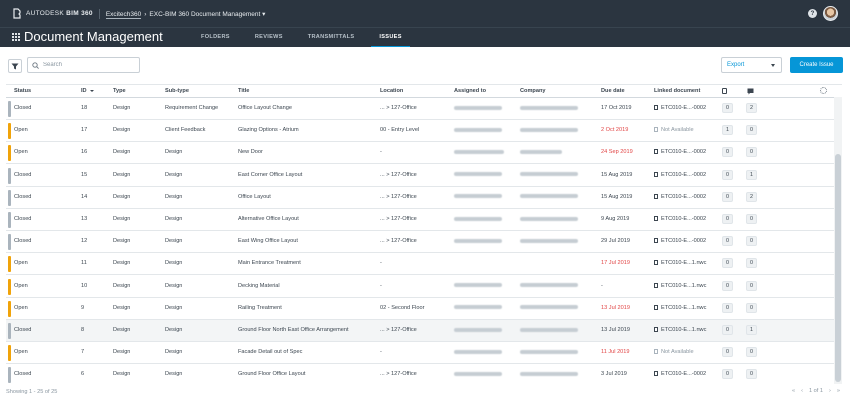 This screenshot has width=850, height=400. What do you see at coordinates (750, 91) in the screenshot?
I see `comment-icon` at bounding box center [750, 91].